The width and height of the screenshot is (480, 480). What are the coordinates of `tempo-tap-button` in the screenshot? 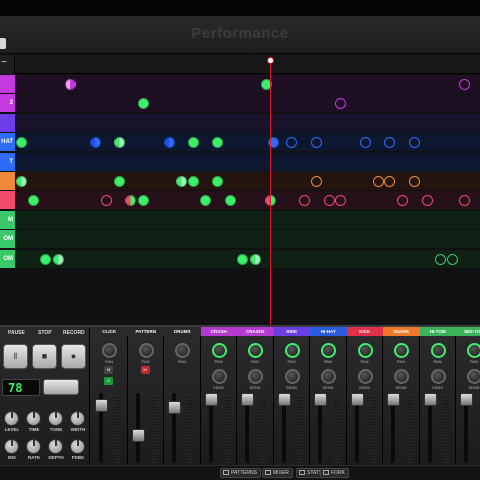 It's located at (61, 387).